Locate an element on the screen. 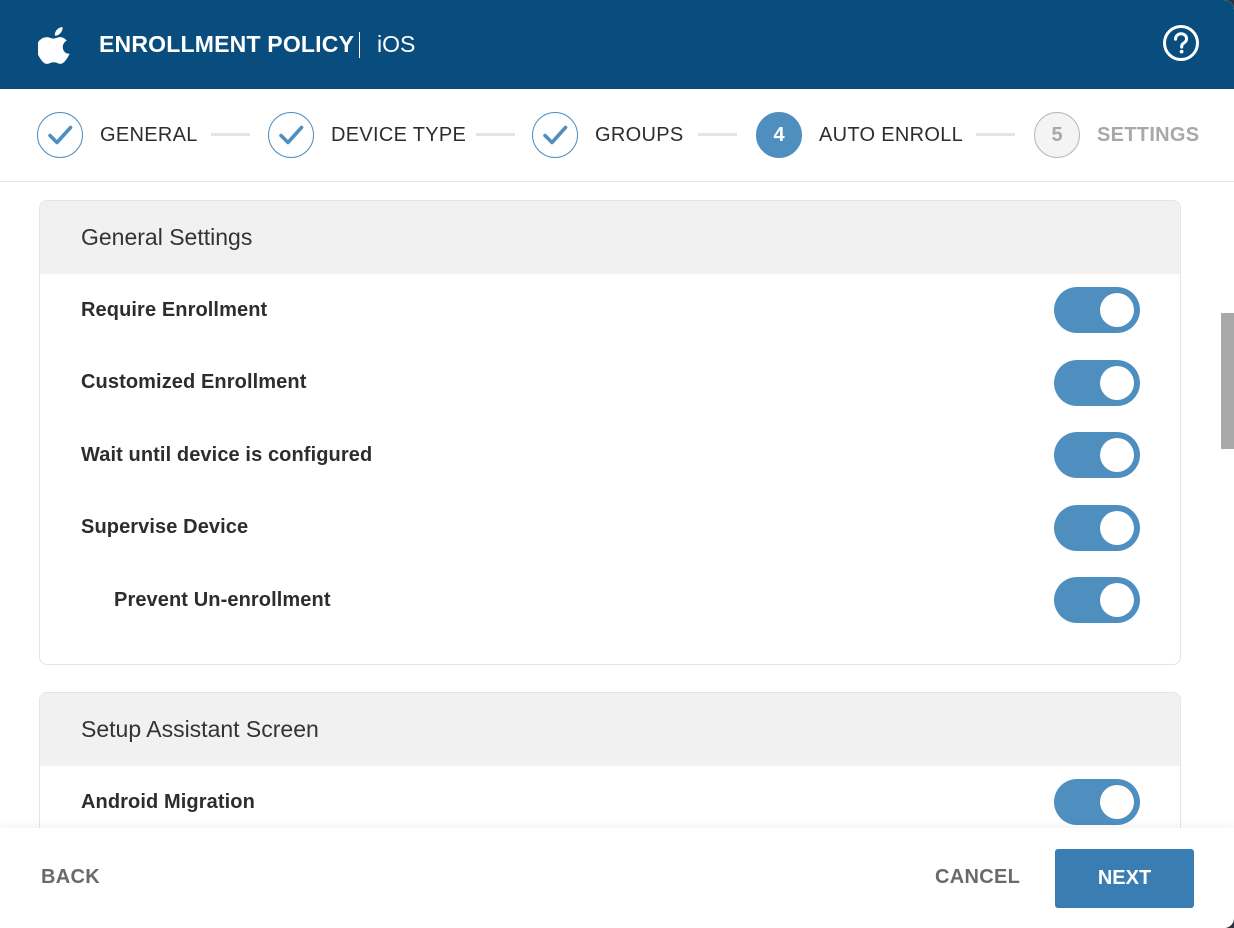 This screenshot has width=1234, height=928. next-button: NEXT is located at coordinates (1124, 878).